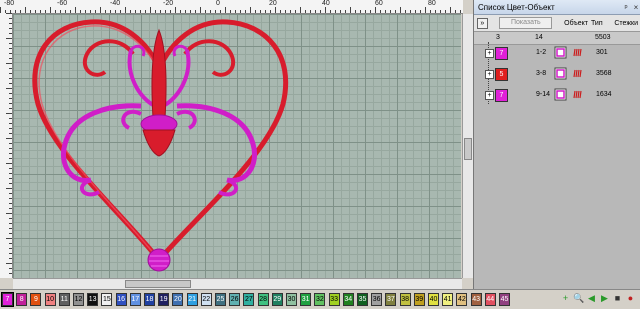 This screenshot has width=640, height=309. I want to click on close-icon: ×, so click(635, 7).